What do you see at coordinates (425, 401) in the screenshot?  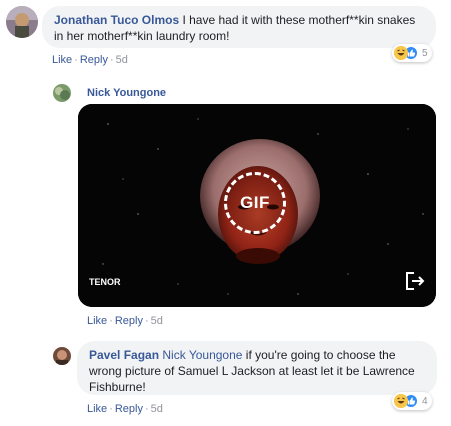 I see `reaction-count-3: 4` at bounding box center [425, 401].